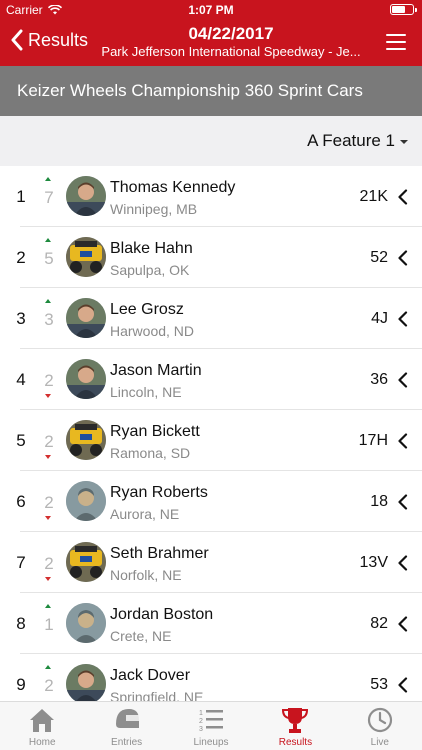 Image resolution: width=422 pixels, height=750 pixels. I want to click on position-change-value: 1, so click(49, 624).